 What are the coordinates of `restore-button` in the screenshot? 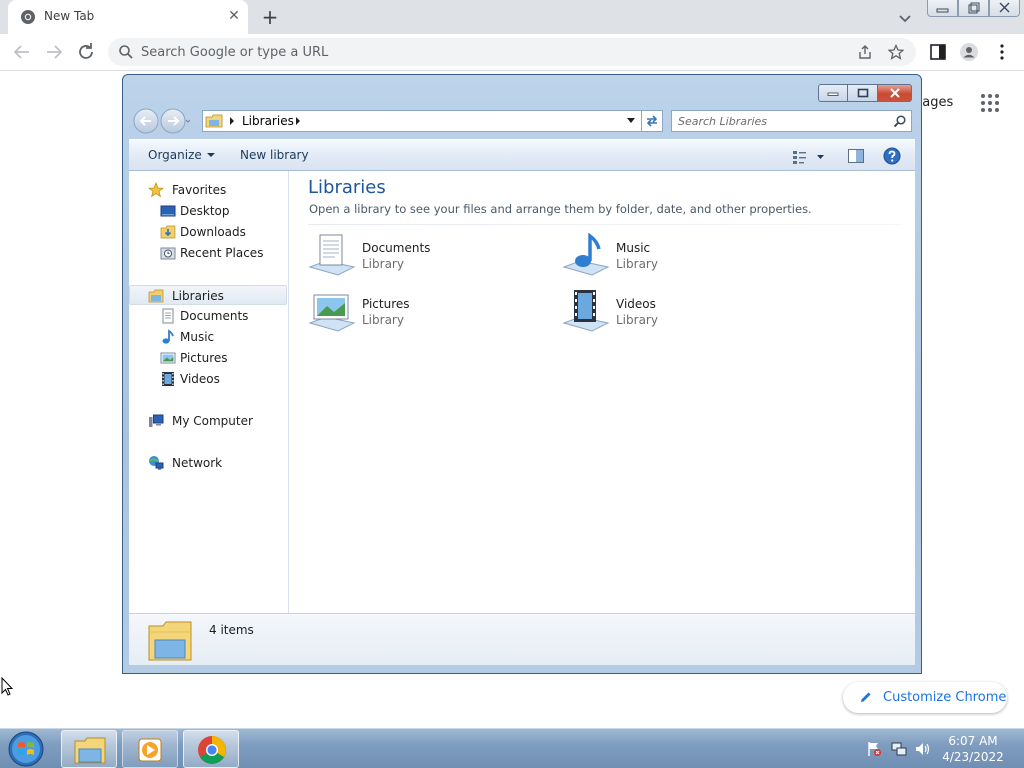 It's located at (973, 8).